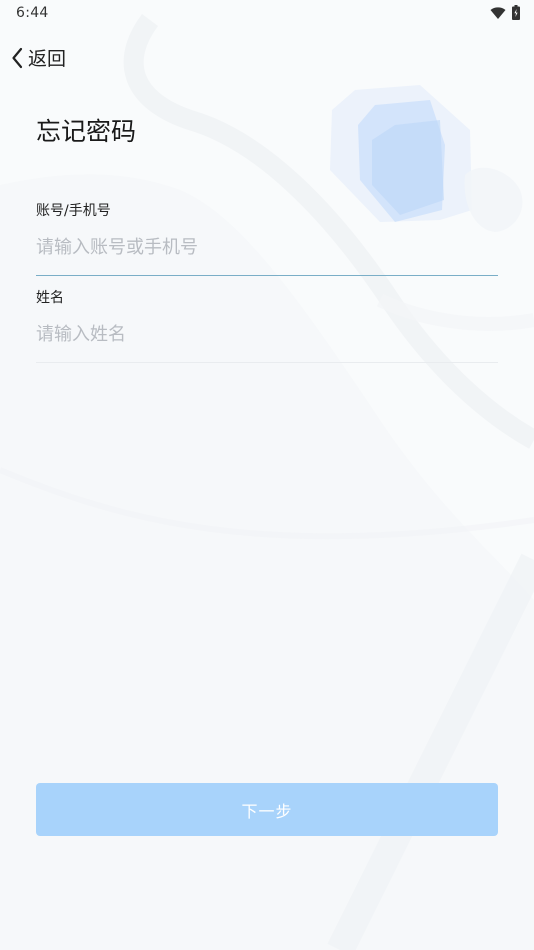 This screenshot has width=534, height=950. What do you see at coordinates (516, 12) in the screenshot?
I see `battery-icon` at bounding box center [516, 12].